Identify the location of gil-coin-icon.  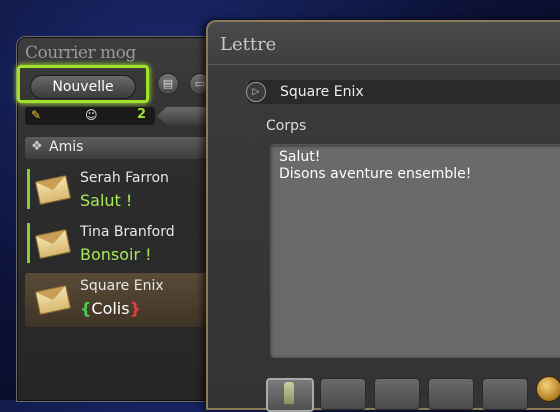
(548, 389).